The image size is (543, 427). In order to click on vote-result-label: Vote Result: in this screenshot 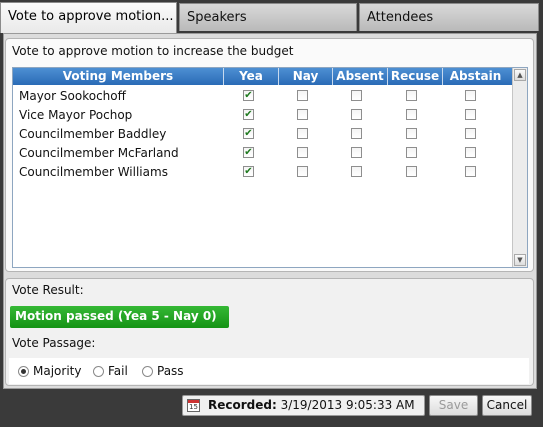, I will do `click(48, 290)`.